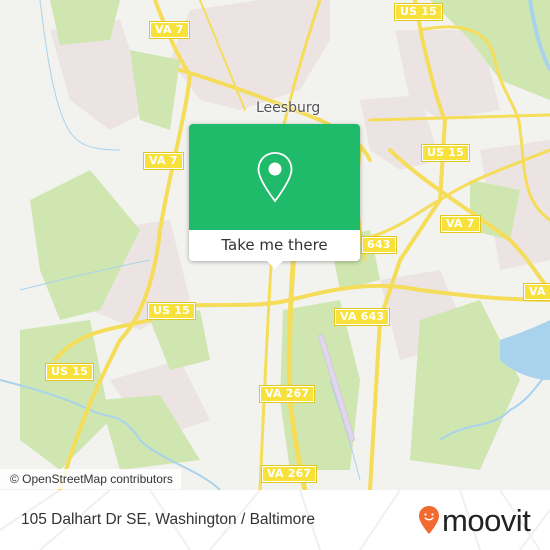 The height and width of the screenshot is (550, 550). Describe the element at coordinates (379, 245) in the screenshot. I see `road-shield: 643` at that location.